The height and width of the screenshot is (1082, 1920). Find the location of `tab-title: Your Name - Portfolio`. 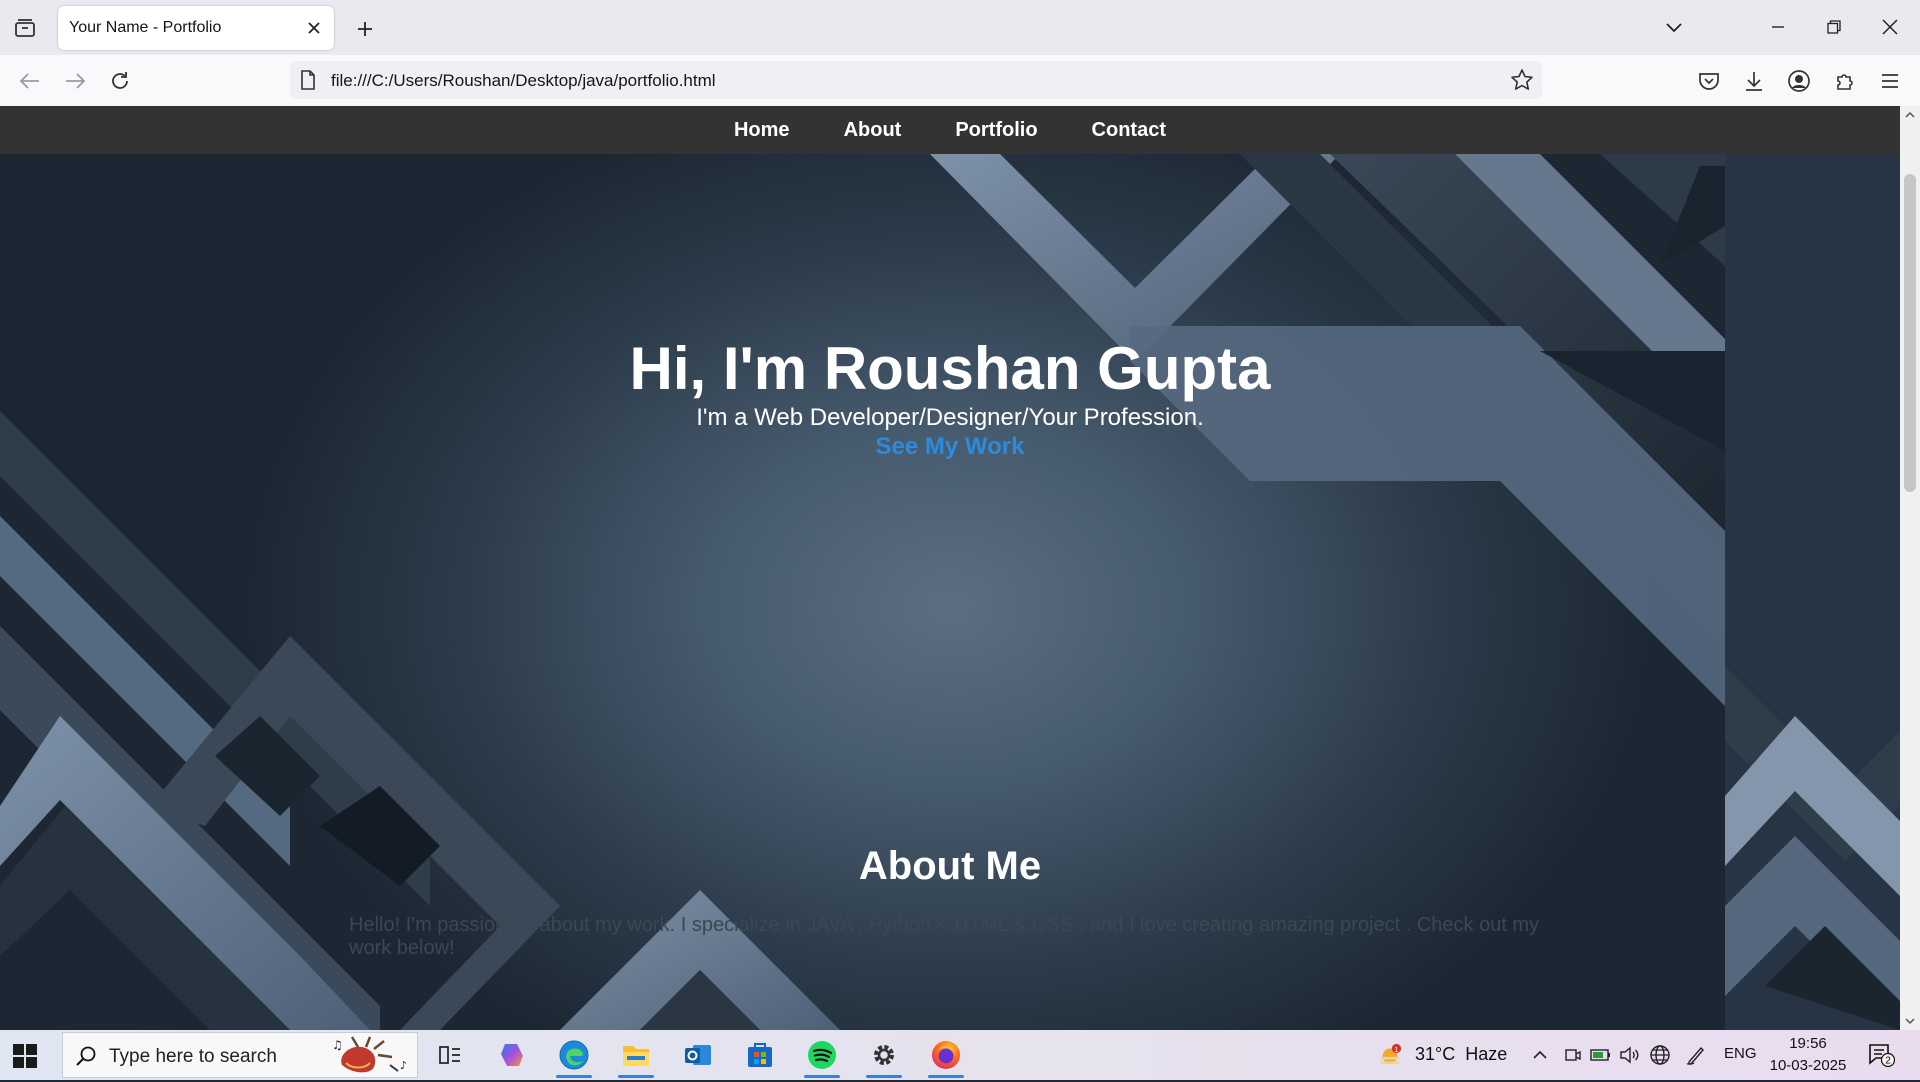

tab-title: Your Name - Portfolio is located at coordinates (145, 27).